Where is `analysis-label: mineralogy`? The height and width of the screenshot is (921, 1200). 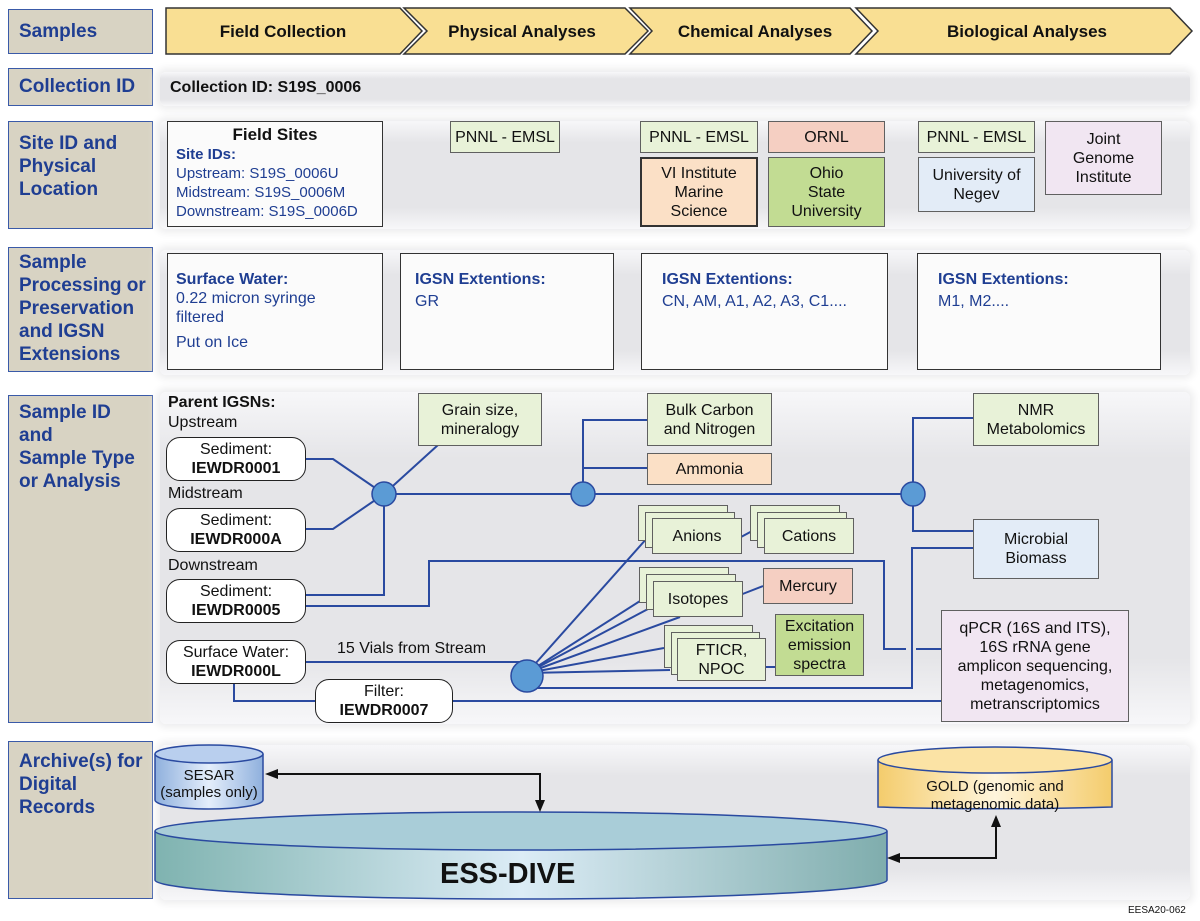 analysis-label: mineralogy is located at coordinates (480, 429).